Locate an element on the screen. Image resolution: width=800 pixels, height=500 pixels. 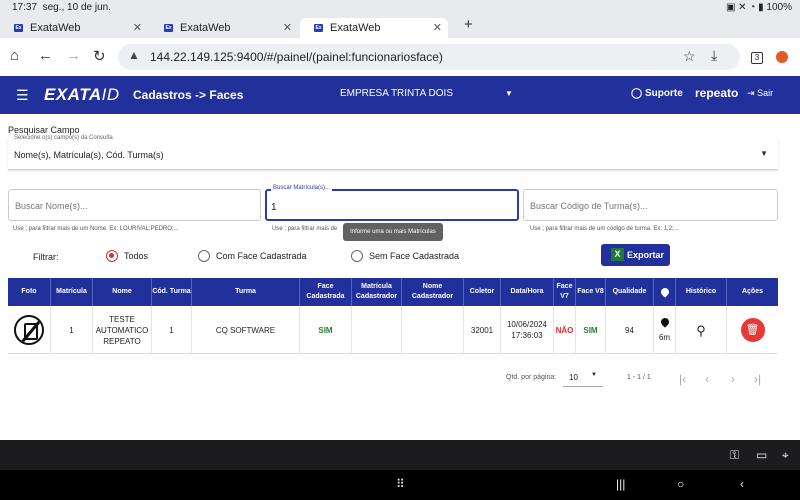
col-acoes: Ações is located at coordinates (752, 291).